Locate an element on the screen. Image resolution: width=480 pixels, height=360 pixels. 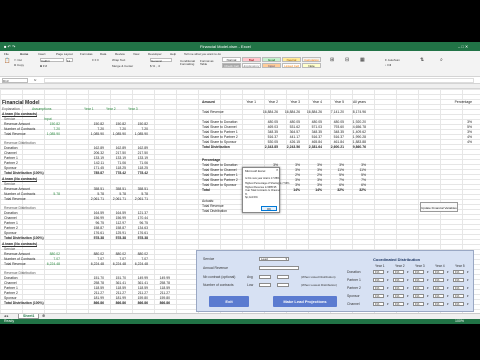
paste-icon: 📋 is located at coordinates (7, 61).